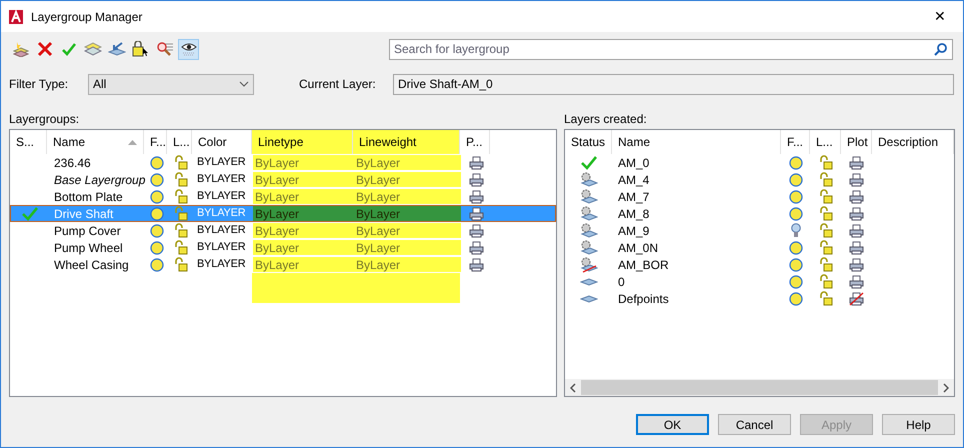 This screenshot has width=964, height=448. I want to click on table-row: Base Layergroup BYLAYER ByLayer ByLayer, so click(283, 179).